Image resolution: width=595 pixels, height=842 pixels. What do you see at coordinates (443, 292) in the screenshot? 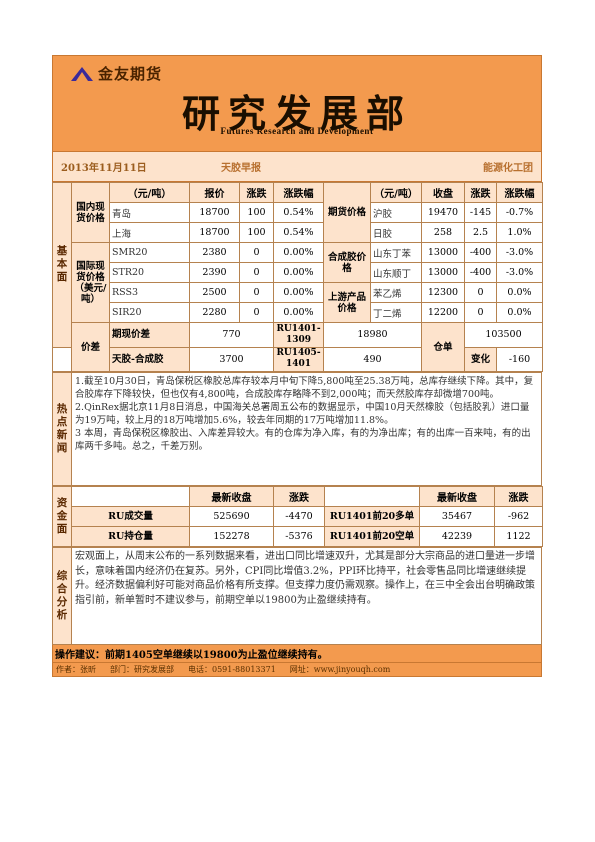
I see `right-row-close: 12300` at bounding box center [443, 292].